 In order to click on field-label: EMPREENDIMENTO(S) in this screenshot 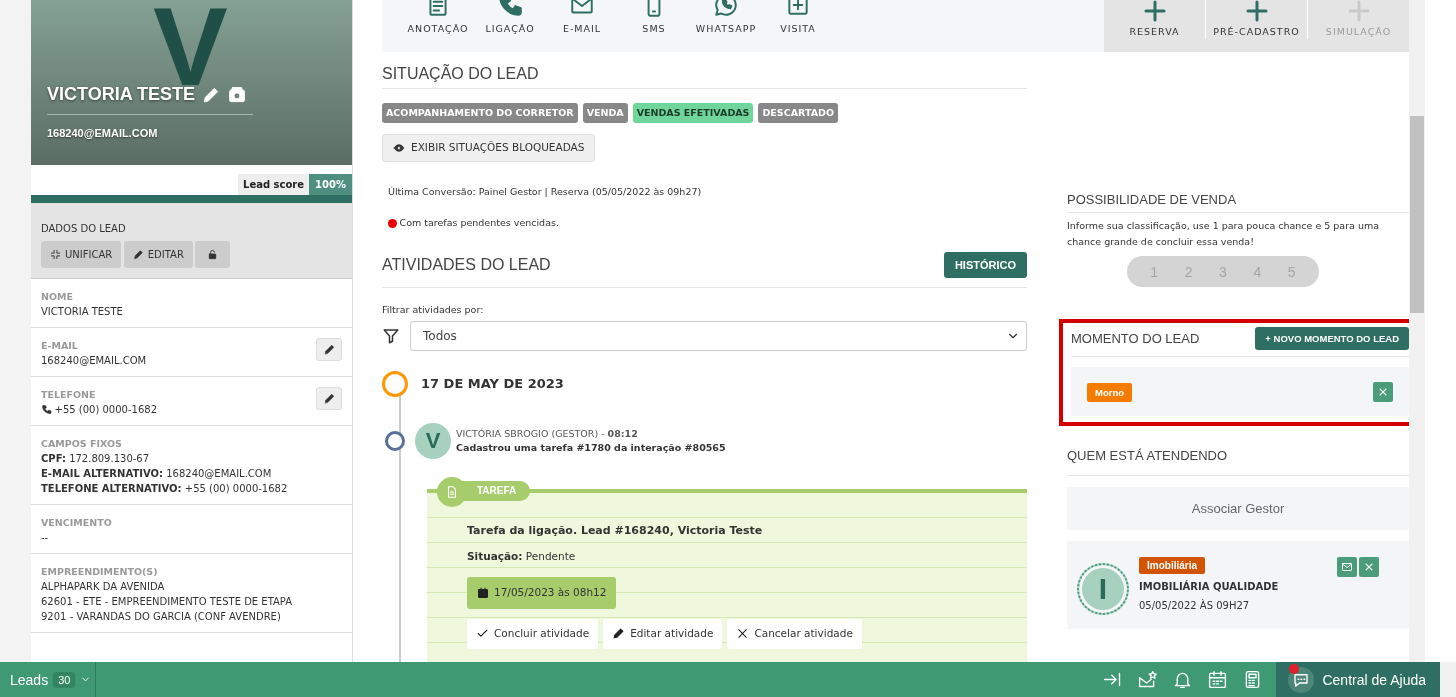, I will do `click(99, 572)`.